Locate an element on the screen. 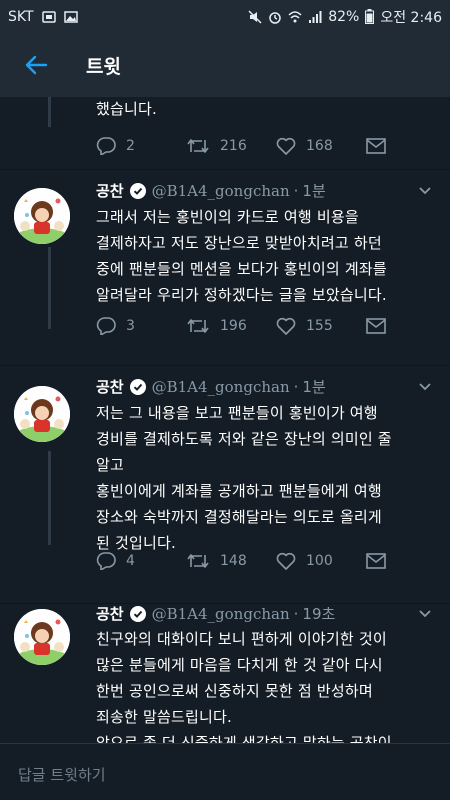 The width and height of the screenshot is (450, 800). reply-count: 2 is located at coordinates (130, 146).